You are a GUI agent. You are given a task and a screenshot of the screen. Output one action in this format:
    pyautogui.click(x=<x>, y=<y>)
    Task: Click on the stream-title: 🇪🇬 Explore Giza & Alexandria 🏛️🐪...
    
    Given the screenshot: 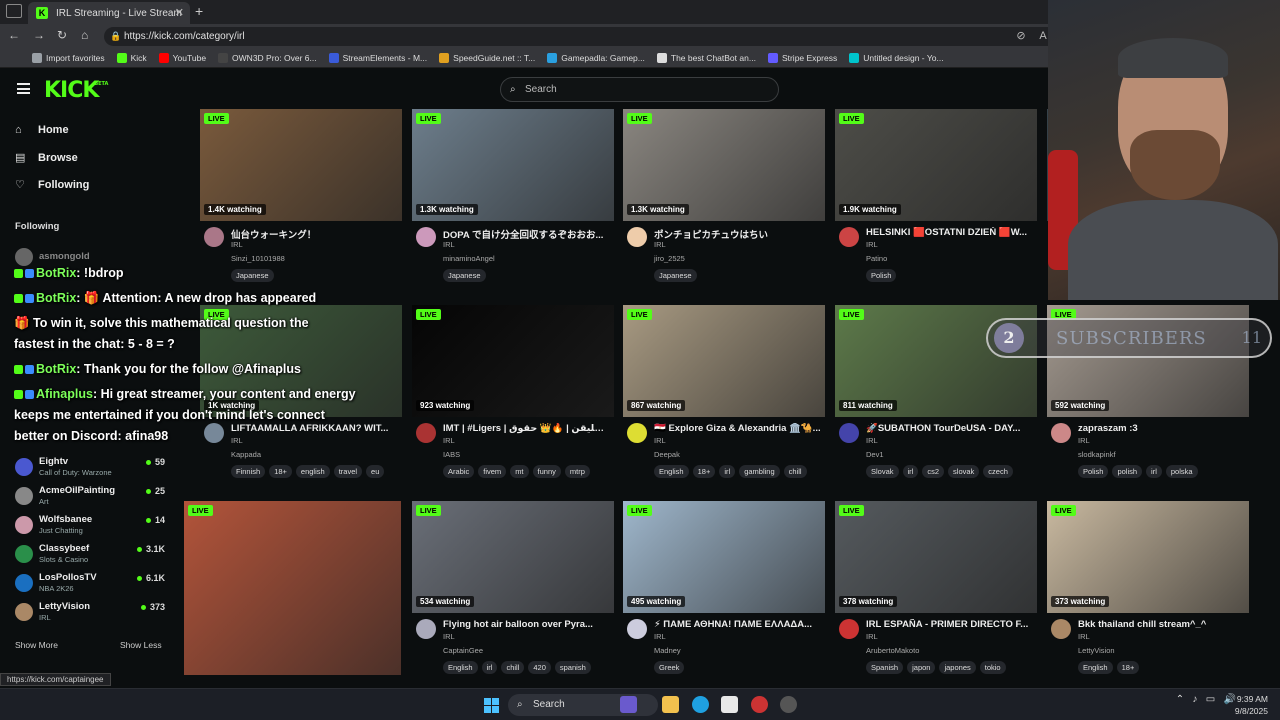 What is the action you would take?
    pyautogui.click(x=739, y=428)
    